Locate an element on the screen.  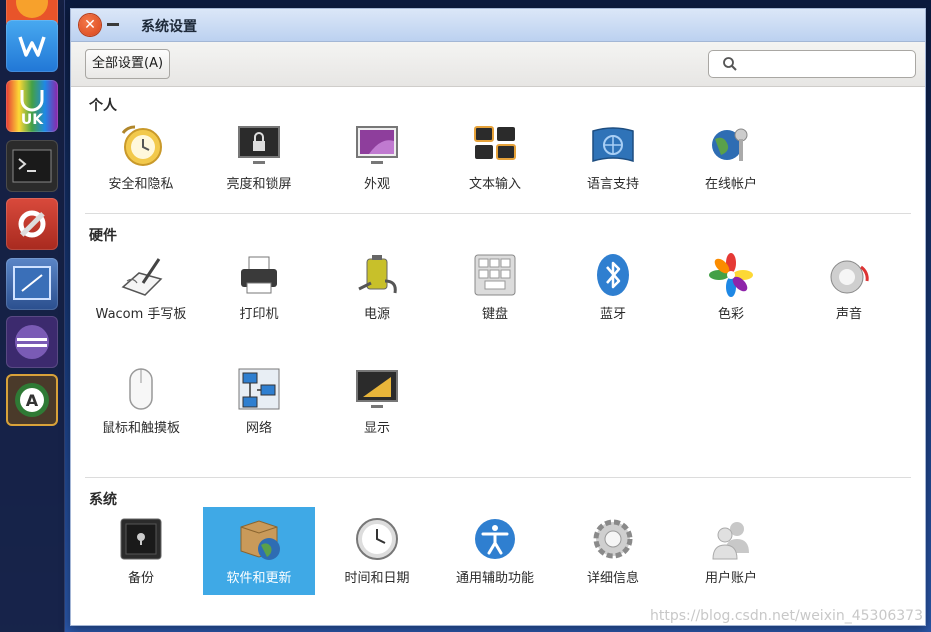
firefox-icon is located at coordinates (32, 9).